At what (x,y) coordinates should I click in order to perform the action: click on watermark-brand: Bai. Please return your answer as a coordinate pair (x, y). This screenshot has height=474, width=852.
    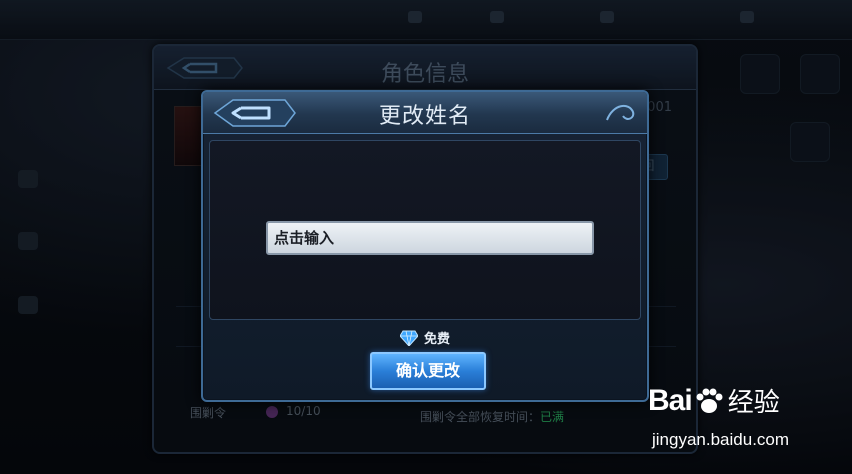
    Looking at the image, I should click on (670, 400).